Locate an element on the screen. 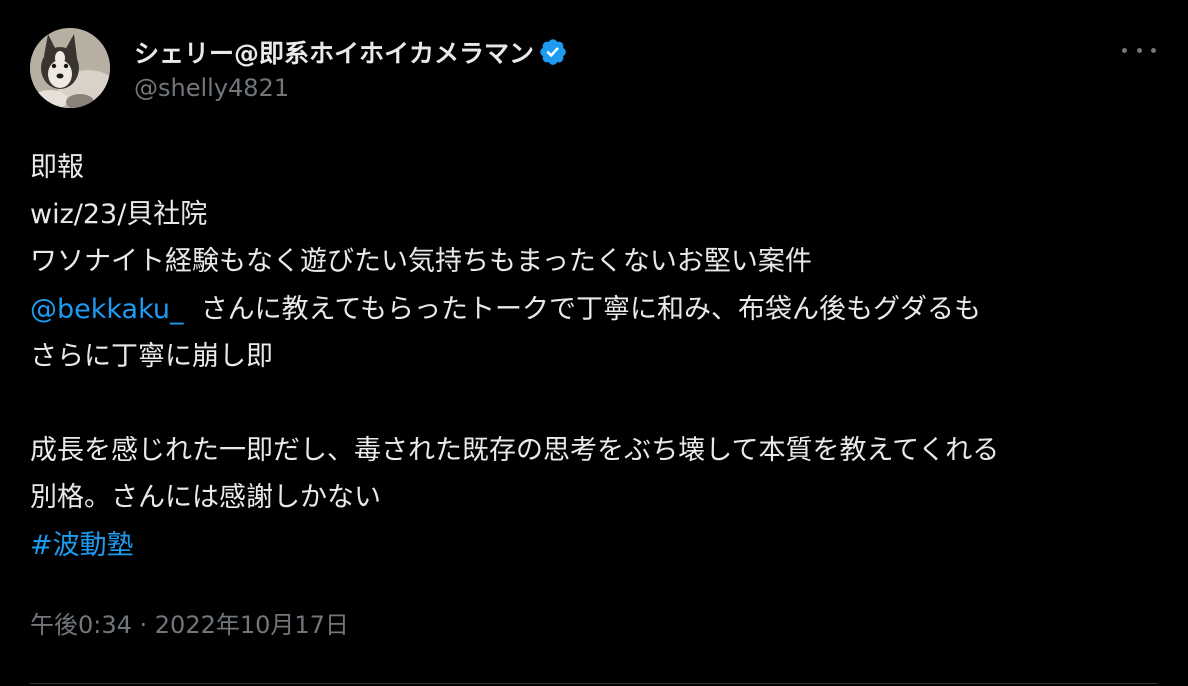 This screenshot has height=686, width=1188. display-name-row: シェリー@即系ホイホイカメラマン is located at coordinates (351, 52).